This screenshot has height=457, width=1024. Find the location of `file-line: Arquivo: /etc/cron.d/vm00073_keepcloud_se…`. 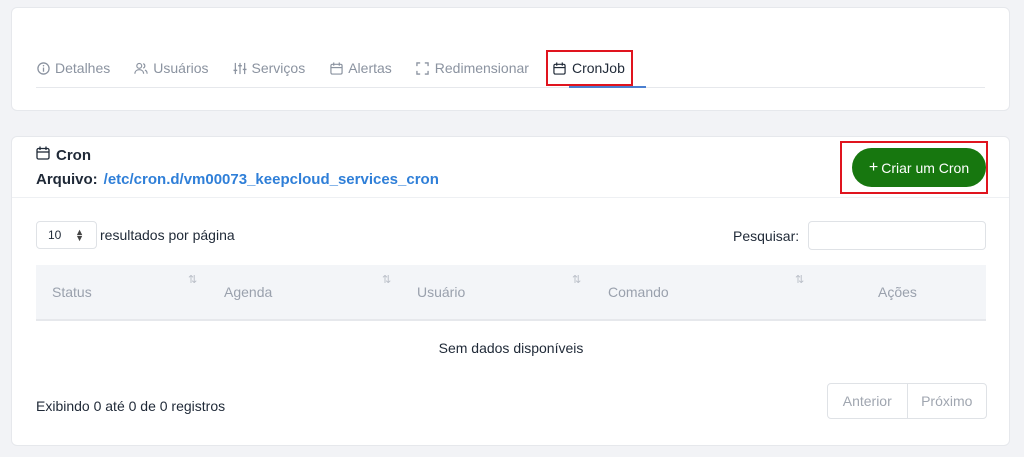

file-line: Arquivo: /etc/cron.d/vm00073_keepcloud_se… is located at coordinates (237, 179).